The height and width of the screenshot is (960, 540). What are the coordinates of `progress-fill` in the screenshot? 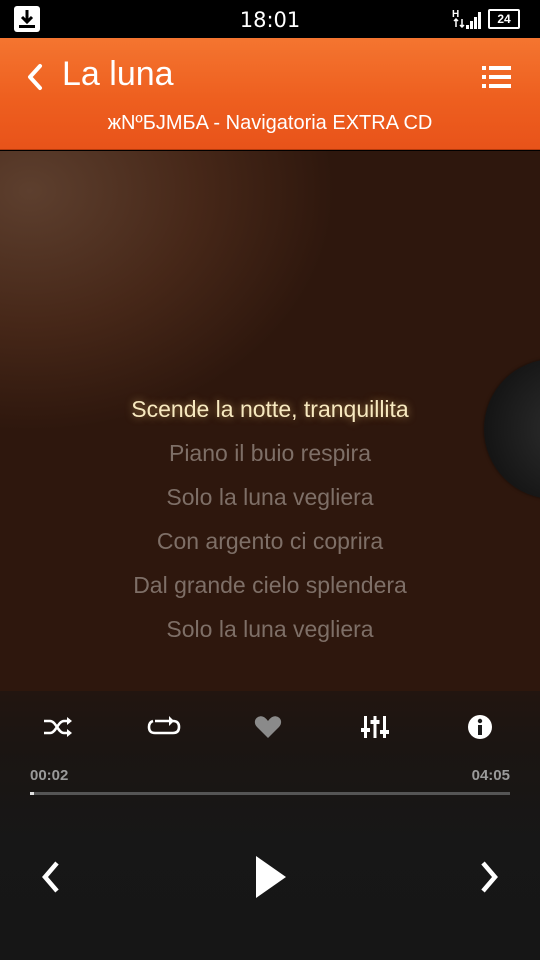 It's located at (32, 793).